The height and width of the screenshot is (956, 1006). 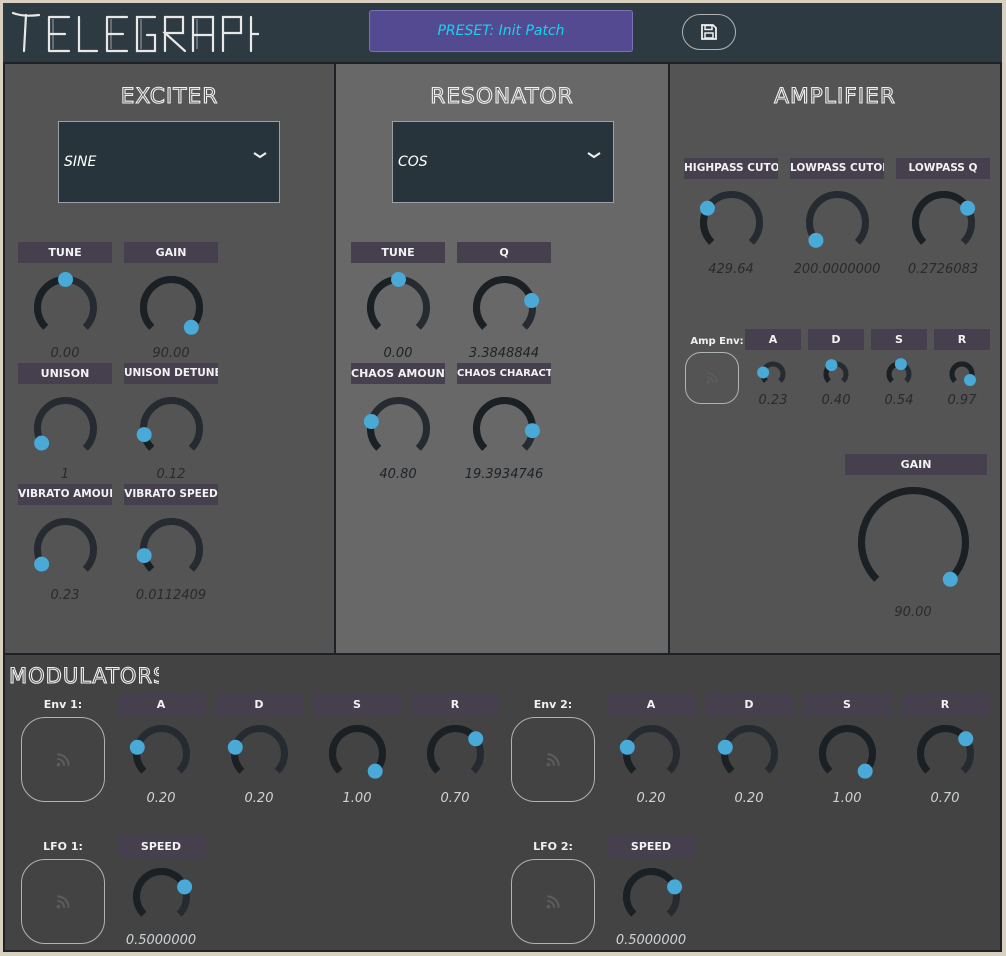 I want to click on lowpass-q-knob-fill, so click(x=941, y=217).